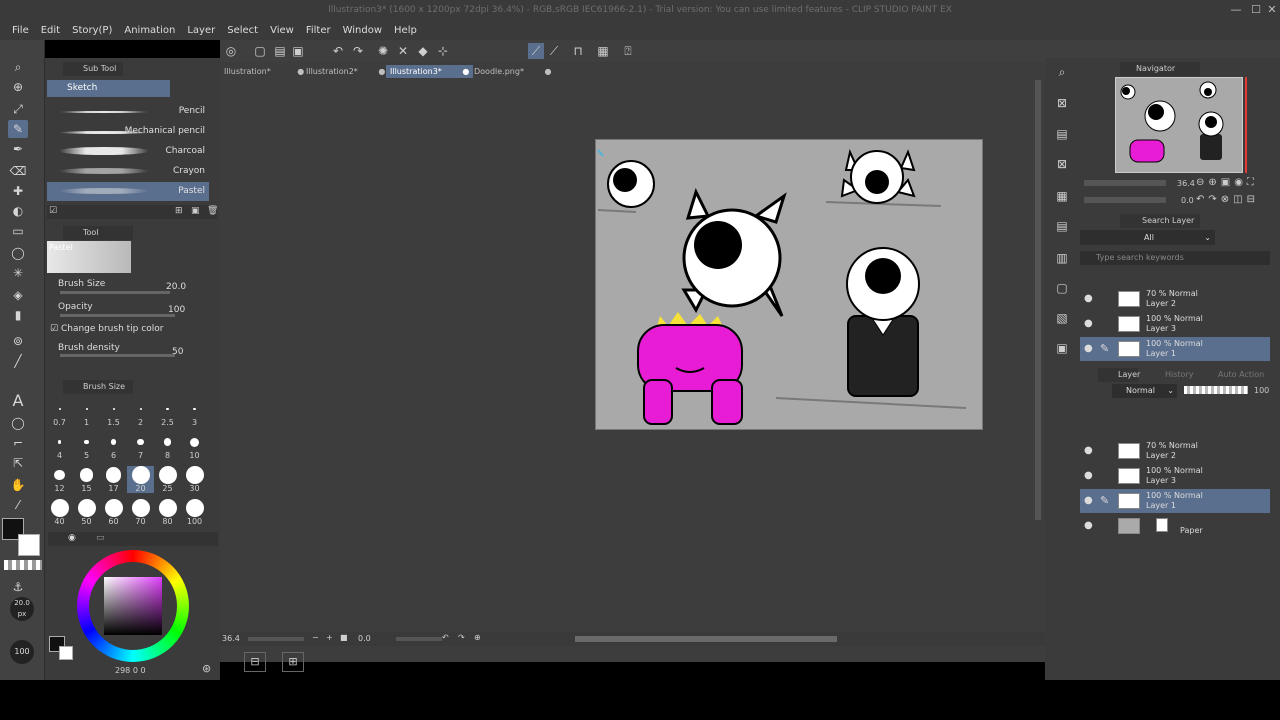 The image size is (1280, 720). Describe the element at coordinates (18, 361) in the screenshot. I see `line-tool-icon: ╱` at that location.